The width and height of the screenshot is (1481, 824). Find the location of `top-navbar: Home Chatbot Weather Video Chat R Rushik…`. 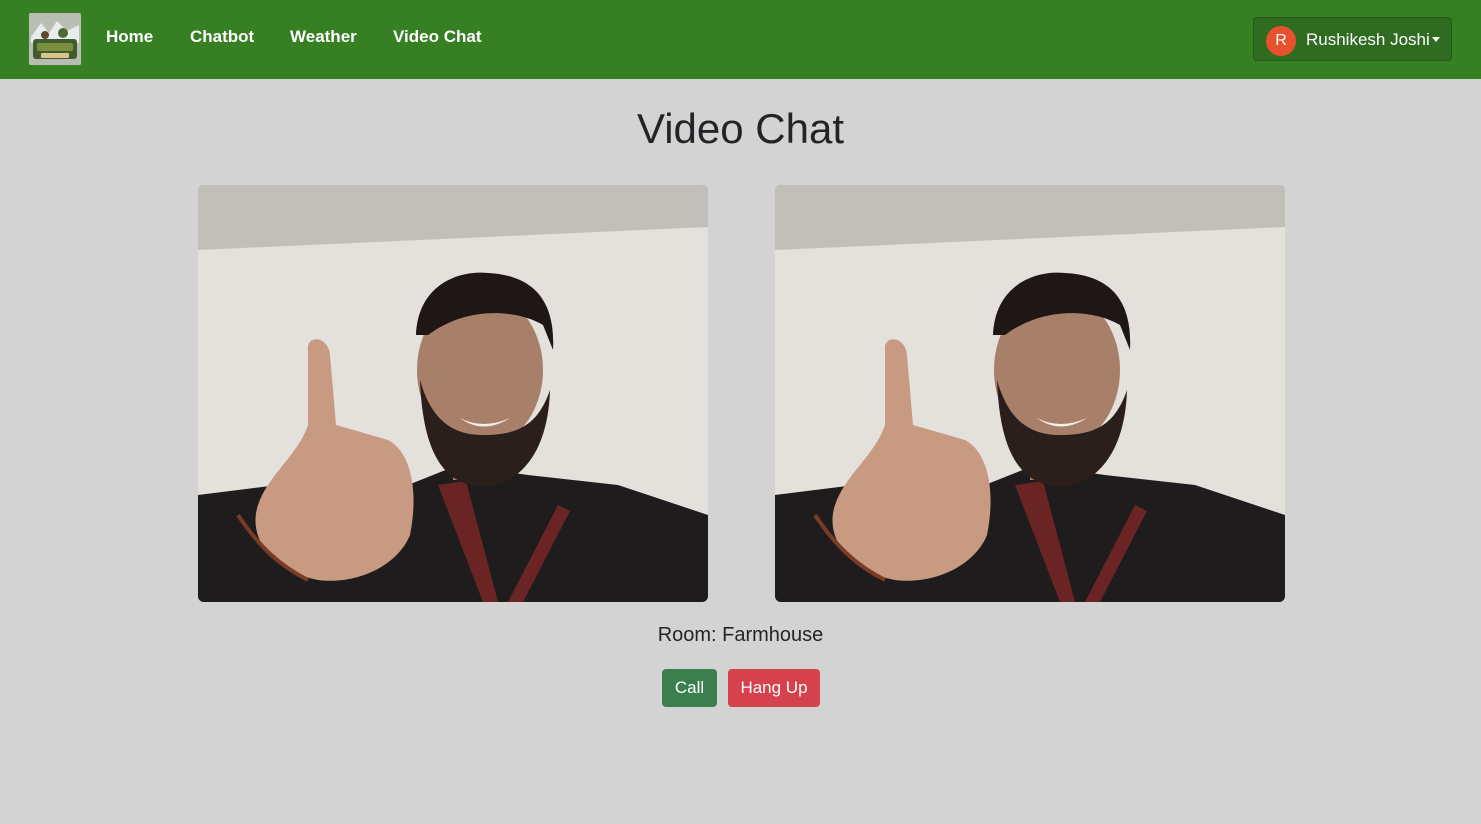

top-navbar: Home Chatbot Weather Video Chat R Rushik… is located at coordinates (740, 39).